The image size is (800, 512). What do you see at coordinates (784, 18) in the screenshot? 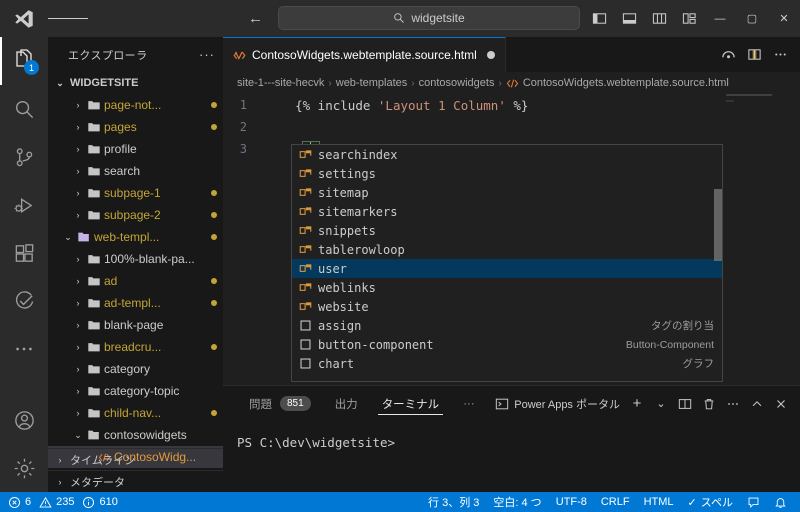
I see `close-button: ✕` at bounding box center [784, 18].